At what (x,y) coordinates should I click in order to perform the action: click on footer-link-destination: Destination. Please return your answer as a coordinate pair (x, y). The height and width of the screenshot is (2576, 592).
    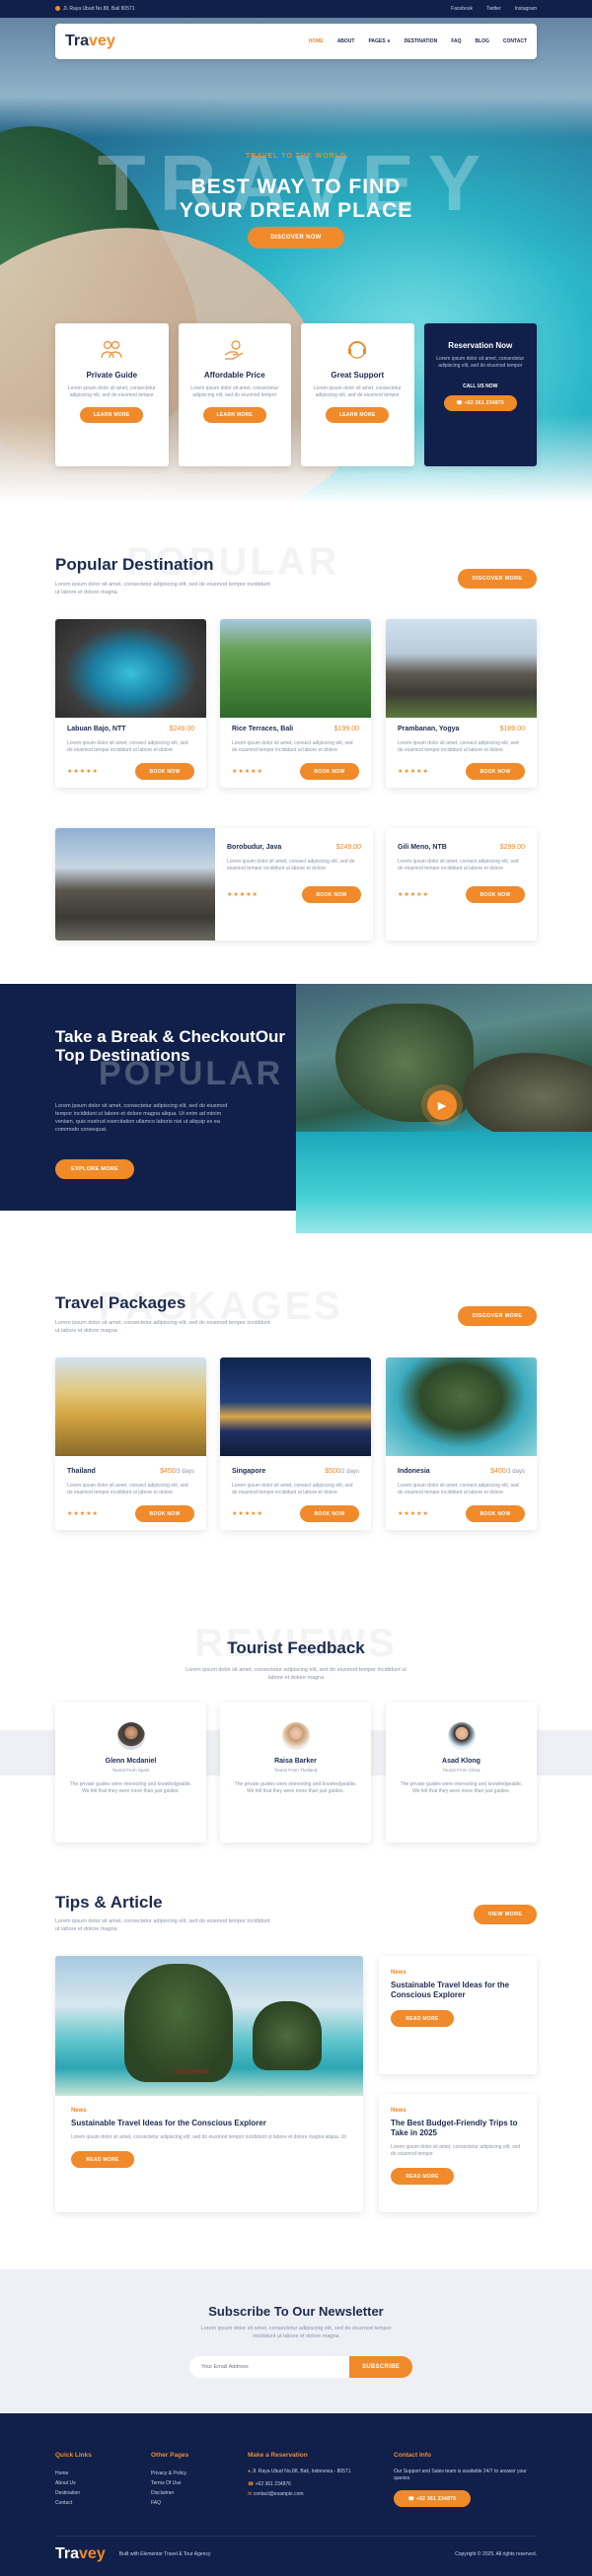
    Looking at the image, I should click on (74, 2493).